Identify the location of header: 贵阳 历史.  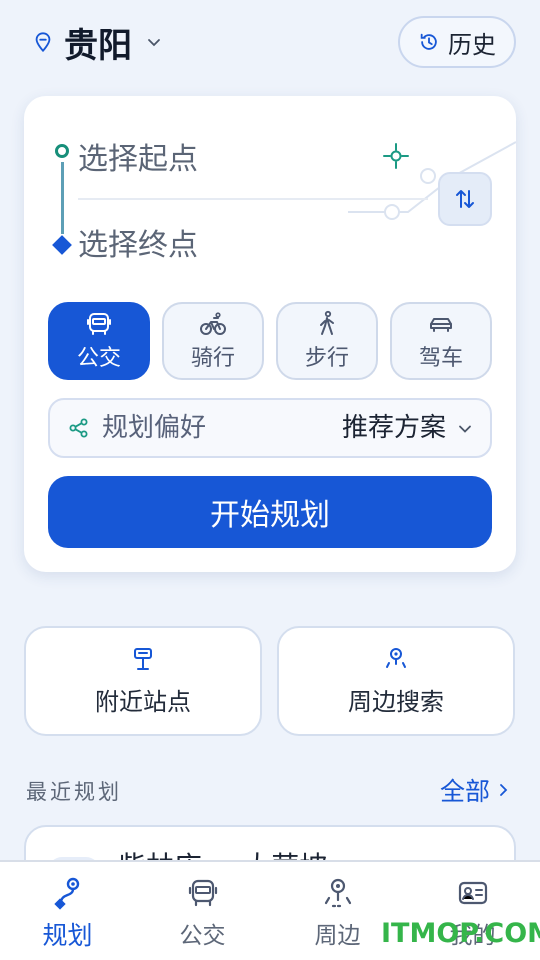
(270, 43).